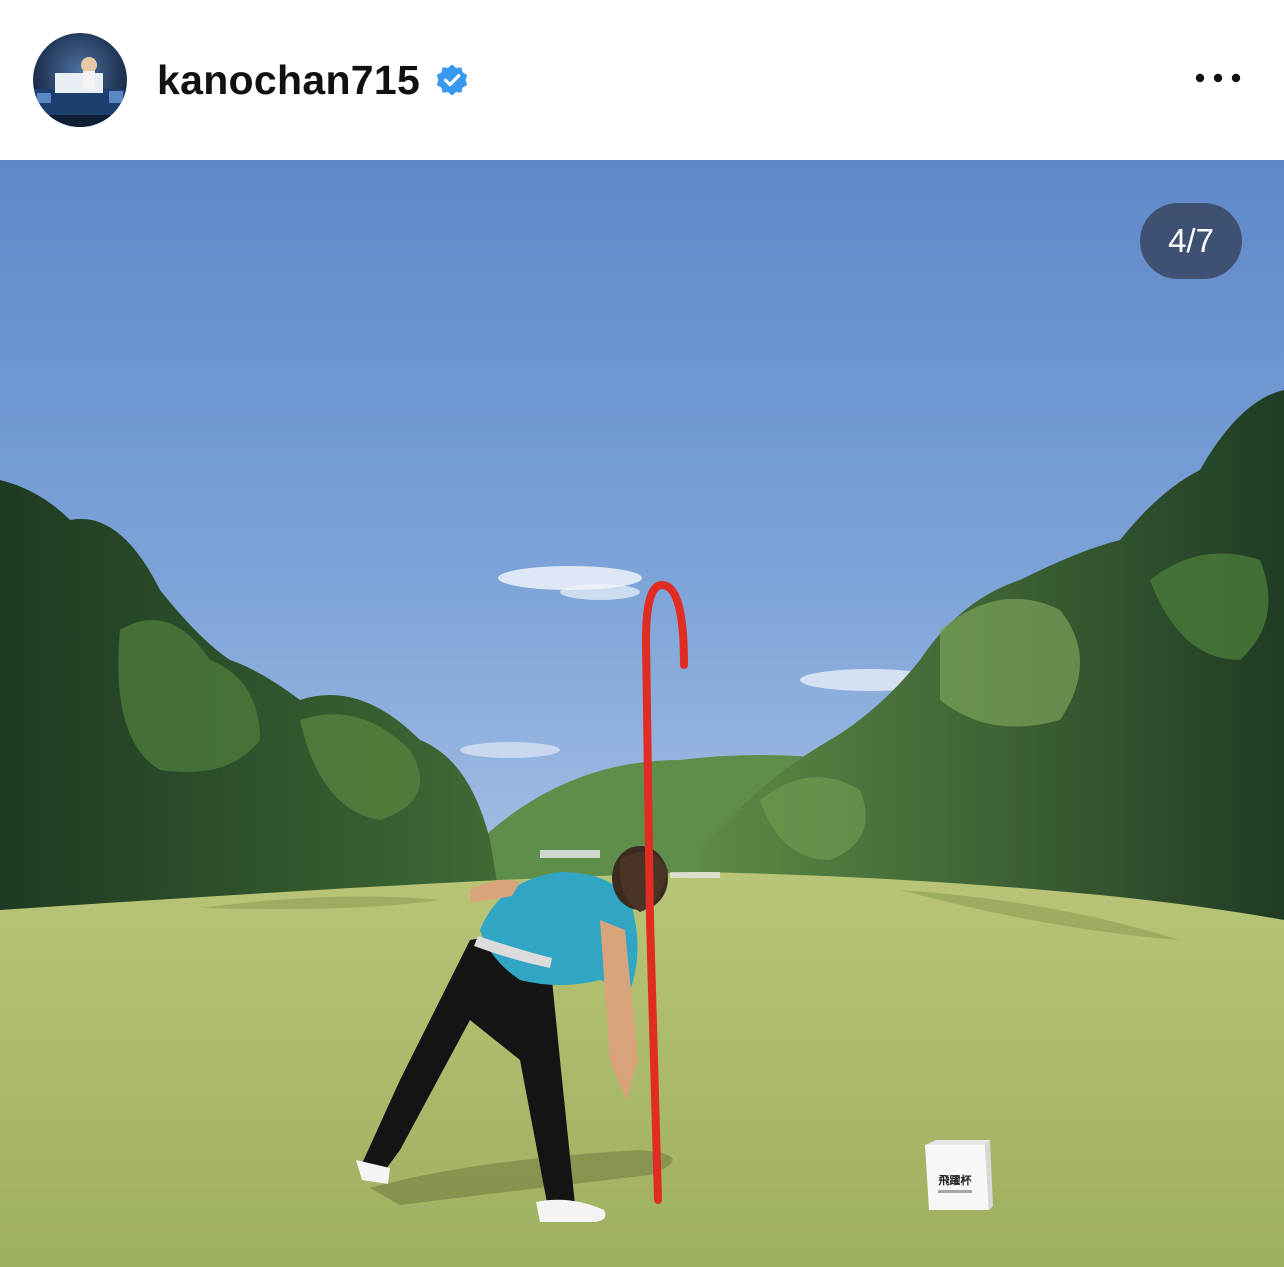  What do you see at coordinates (288, 80) in the screenshot?
I see `username-link: kanochan715` at bounding box center [288, 80].